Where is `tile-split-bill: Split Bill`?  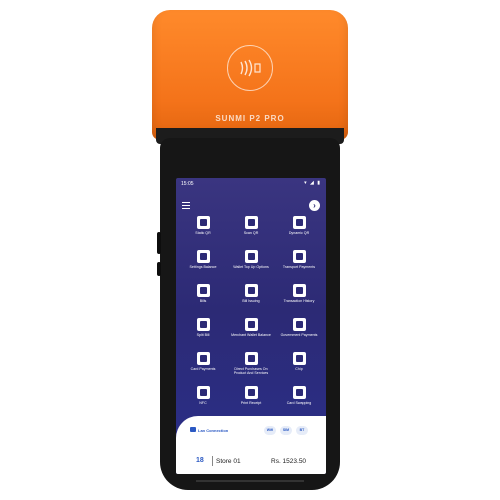
tile-split-bill: Split Bill is located at coordinates (203, 335).